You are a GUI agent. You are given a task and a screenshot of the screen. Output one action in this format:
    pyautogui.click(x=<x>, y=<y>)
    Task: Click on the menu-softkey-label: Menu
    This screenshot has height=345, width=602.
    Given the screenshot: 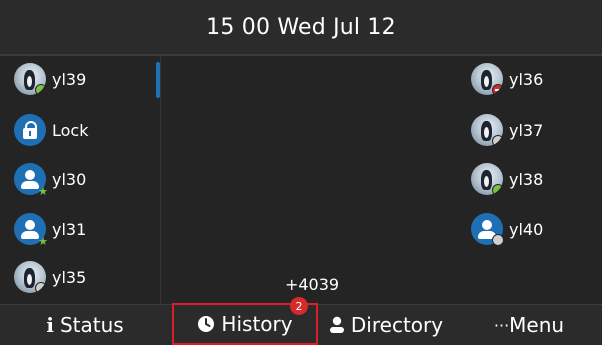 What is the action you would take?
    pyautogui.click(x=537, y=325)
    